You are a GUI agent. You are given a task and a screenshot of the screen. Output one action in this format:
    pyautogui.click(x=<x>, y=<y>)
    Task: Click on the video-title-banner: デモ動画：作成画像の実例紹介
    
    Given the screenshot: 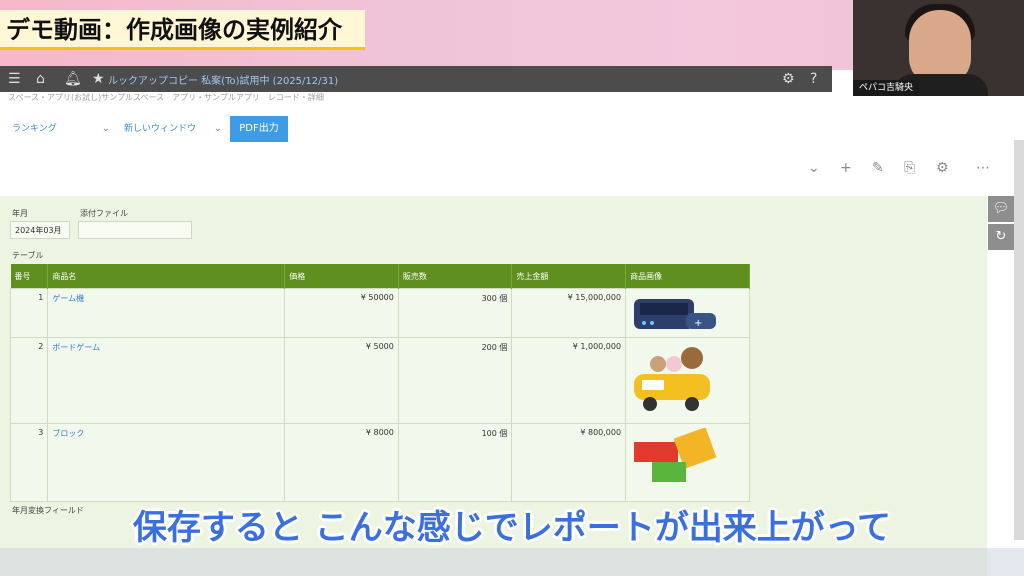 What is the action you would take?
    pyautogui.click(x=182, y=30)
    